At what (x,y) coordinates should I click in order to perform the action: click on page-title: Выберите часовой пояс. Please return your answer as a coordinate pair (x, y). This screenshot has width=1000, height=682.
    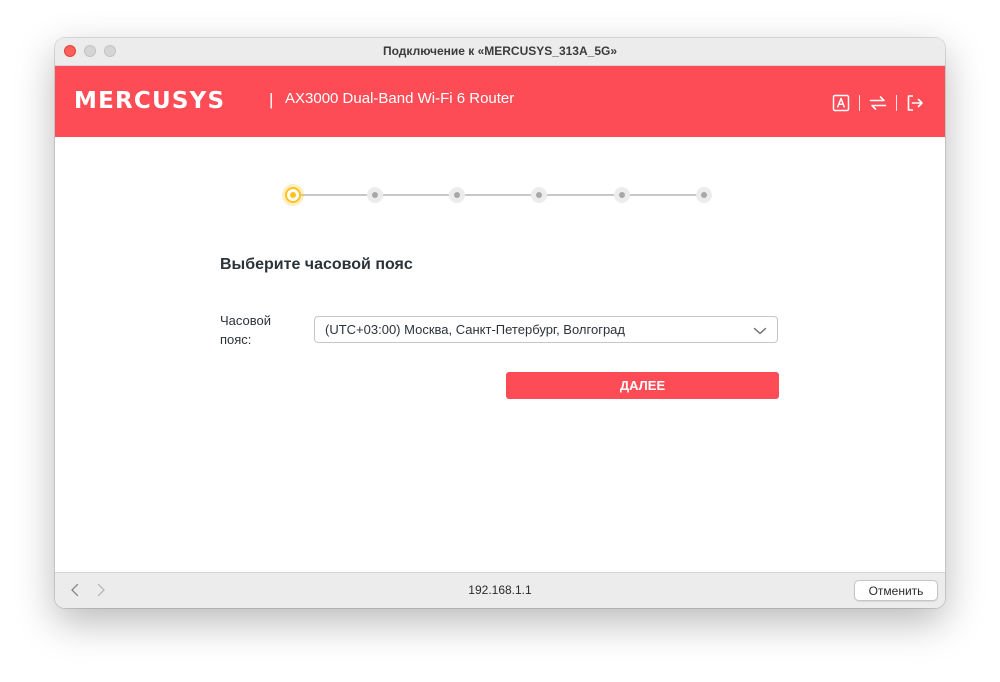
    Looking at the image, I should click on (316, 264).